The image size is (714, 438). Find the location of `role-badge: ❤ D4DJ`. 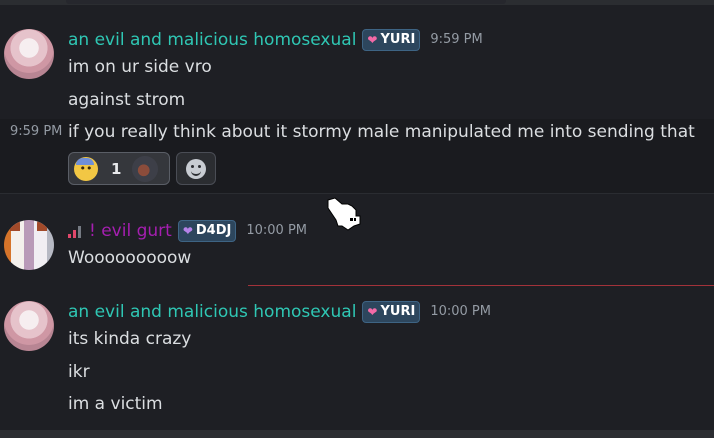

role-badge: ❤ D4DJ is located at coordinates (207, 231).